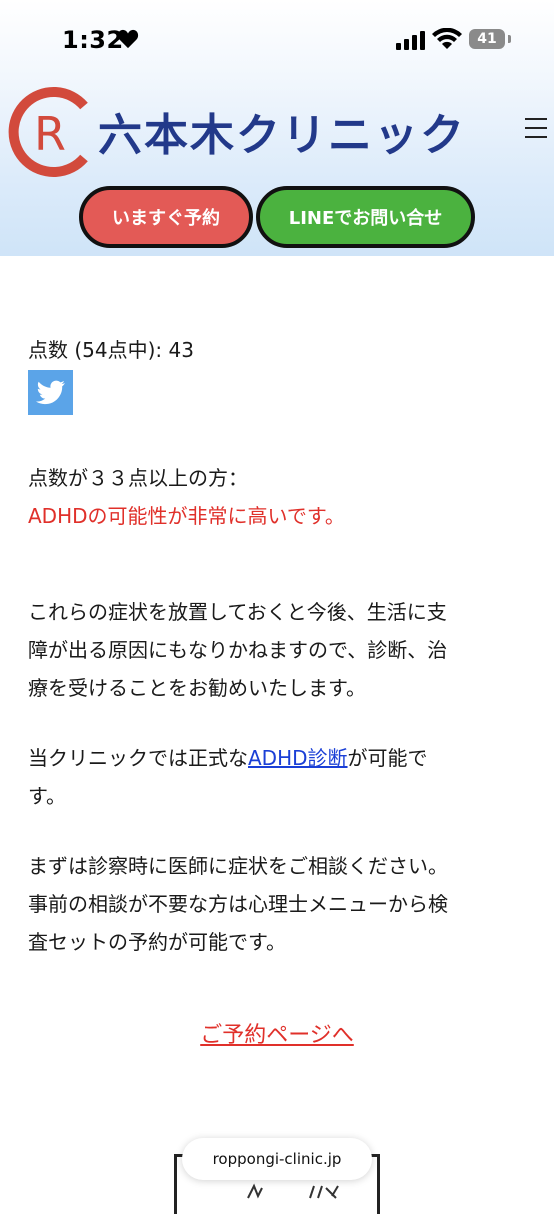 The height and width of the screenshot is (1214, 554). What do you see at coordinates (111, 350) in the screenshot?
I see `score-text: 点数 (54点中): 43` at bounding box center [111, 350].